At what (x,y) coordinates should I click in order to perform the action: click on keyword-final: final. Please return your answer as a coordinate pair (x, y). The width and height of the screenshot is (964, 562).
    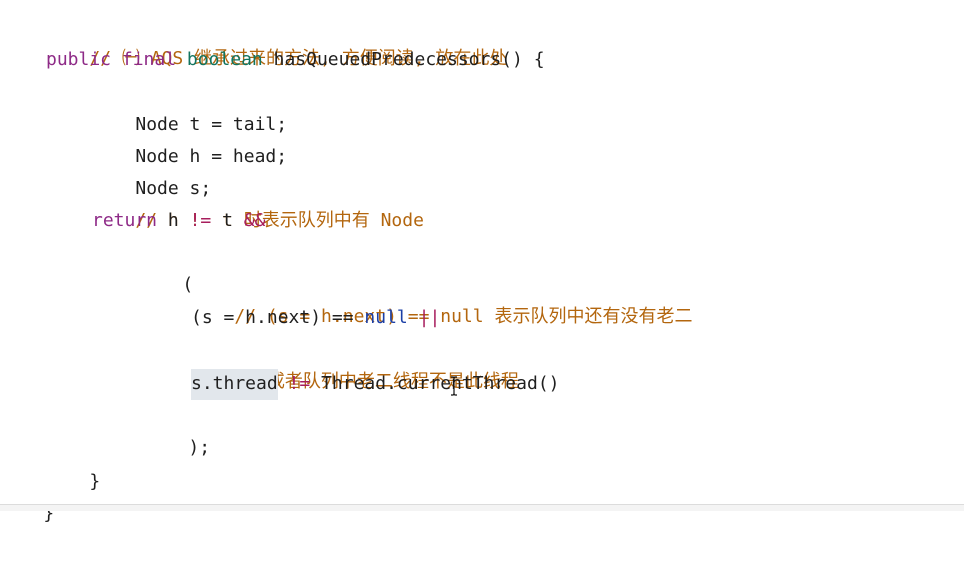
    Looking at the image, I should click on (149, 59).